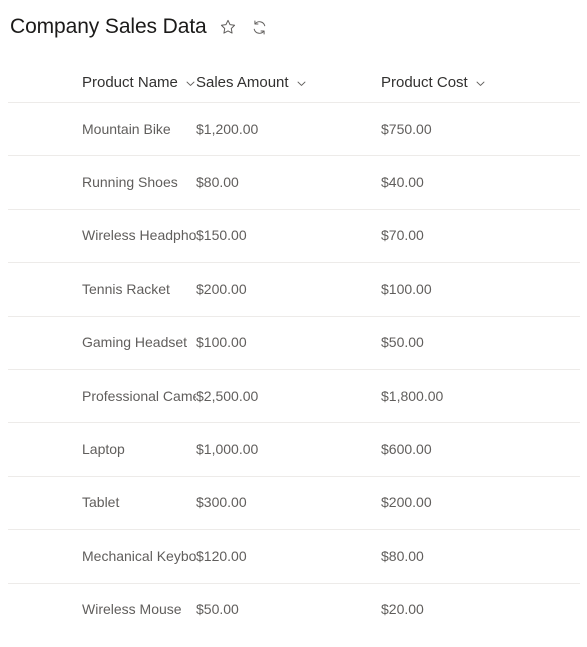 The width and height of the screenshot is (587, 647). What do you see at coordinates (288, 235) in the screenshot?
I see `cell-sales-amount: $150.00` at bounding box center [288, 235].